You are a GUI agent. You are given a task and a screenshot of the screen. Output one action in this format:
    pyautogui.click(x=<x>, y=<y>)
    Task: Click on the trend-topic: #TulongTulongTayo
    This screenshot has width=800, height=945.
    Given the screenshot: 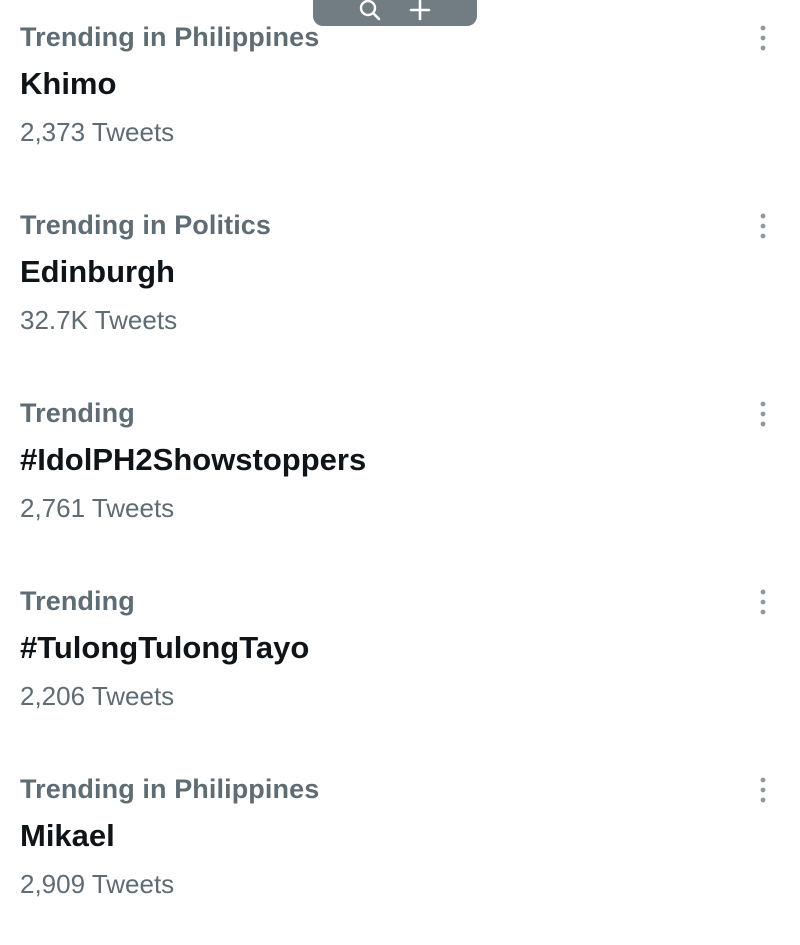 What is the action you would take?
    pyautogui.click(x=164, y=648)
    